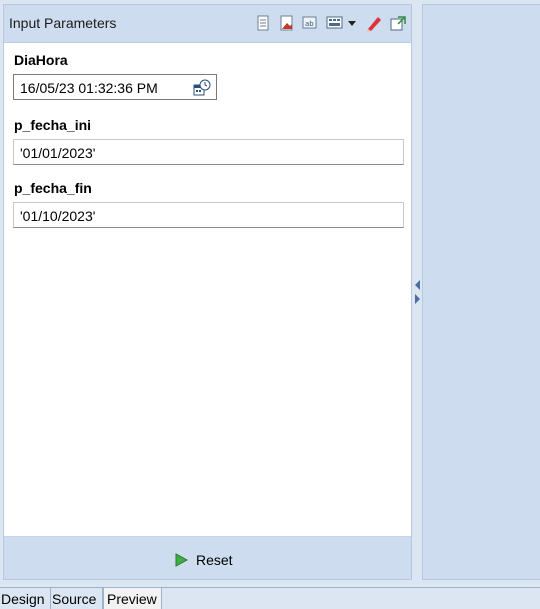  Describe the element at coordinates (270, 598) in the screenshot. I see `editor-tabs: Design Source Preview` at that location.